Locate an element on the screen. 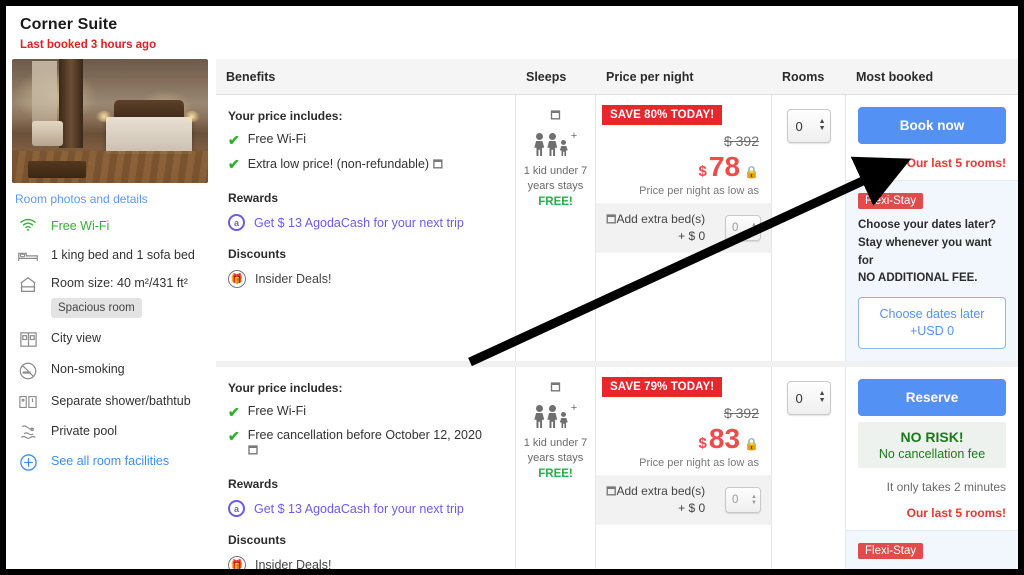  amenity-free-wifi: Free Wi-Fi is located at coordinates (115, 226).